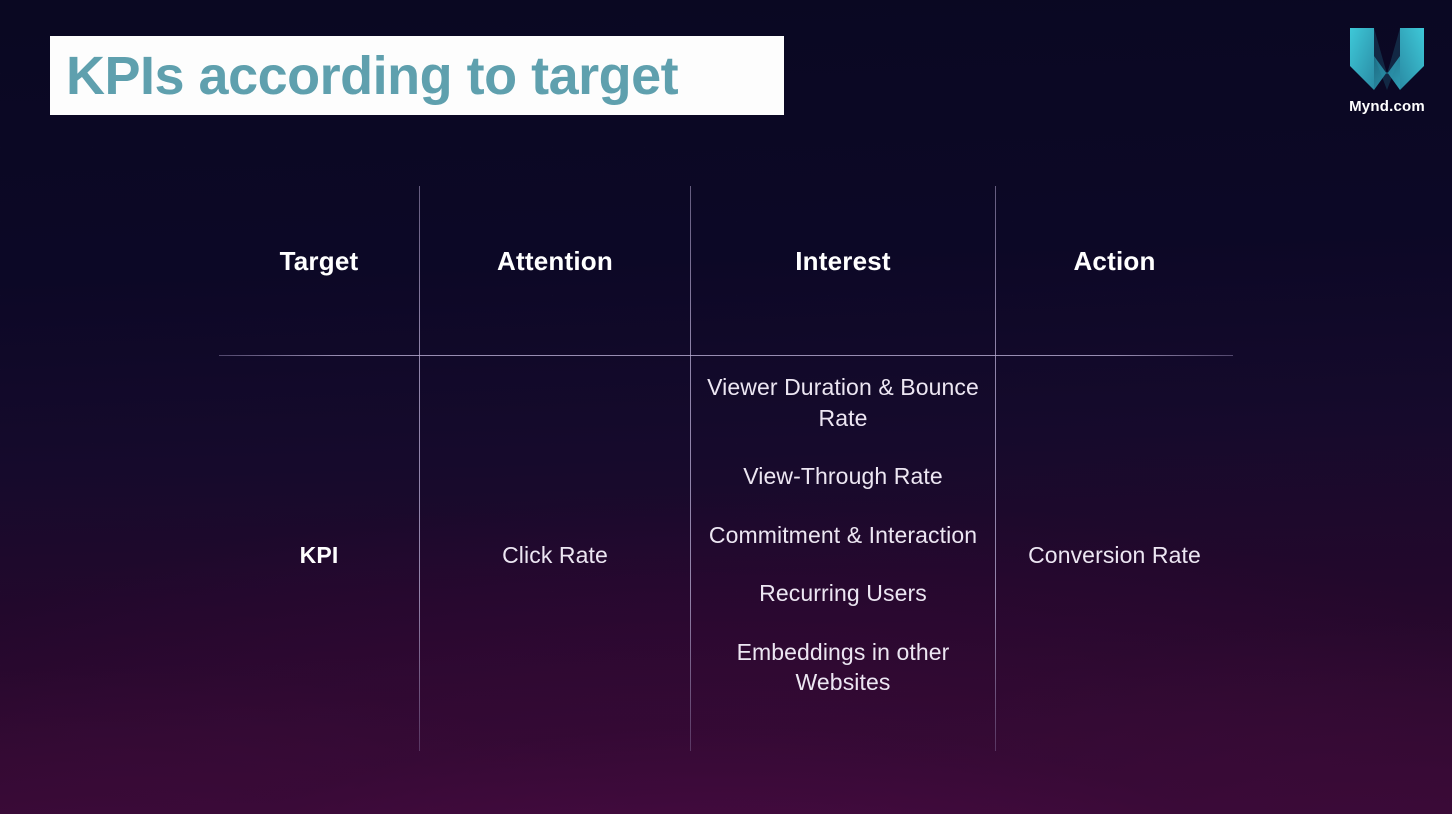 This screenshot has width=1452, height=814. I want to click on table-header-action: Action, so click(1114, 261).